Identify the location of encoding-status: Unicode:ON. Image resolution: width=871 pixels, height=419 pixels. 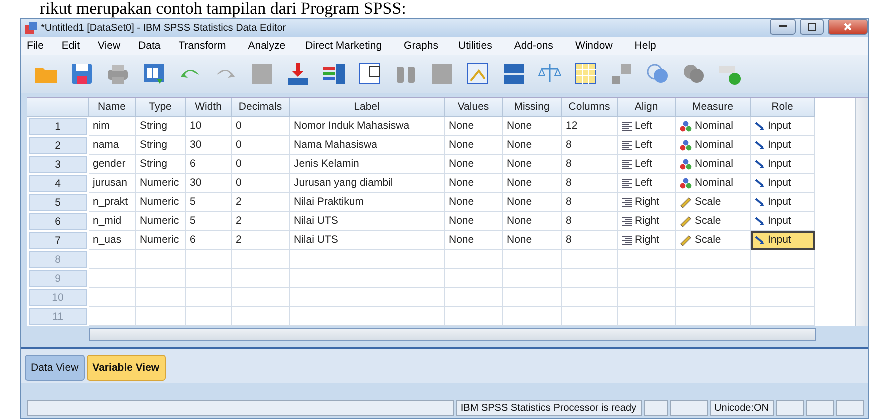
(742, 408).